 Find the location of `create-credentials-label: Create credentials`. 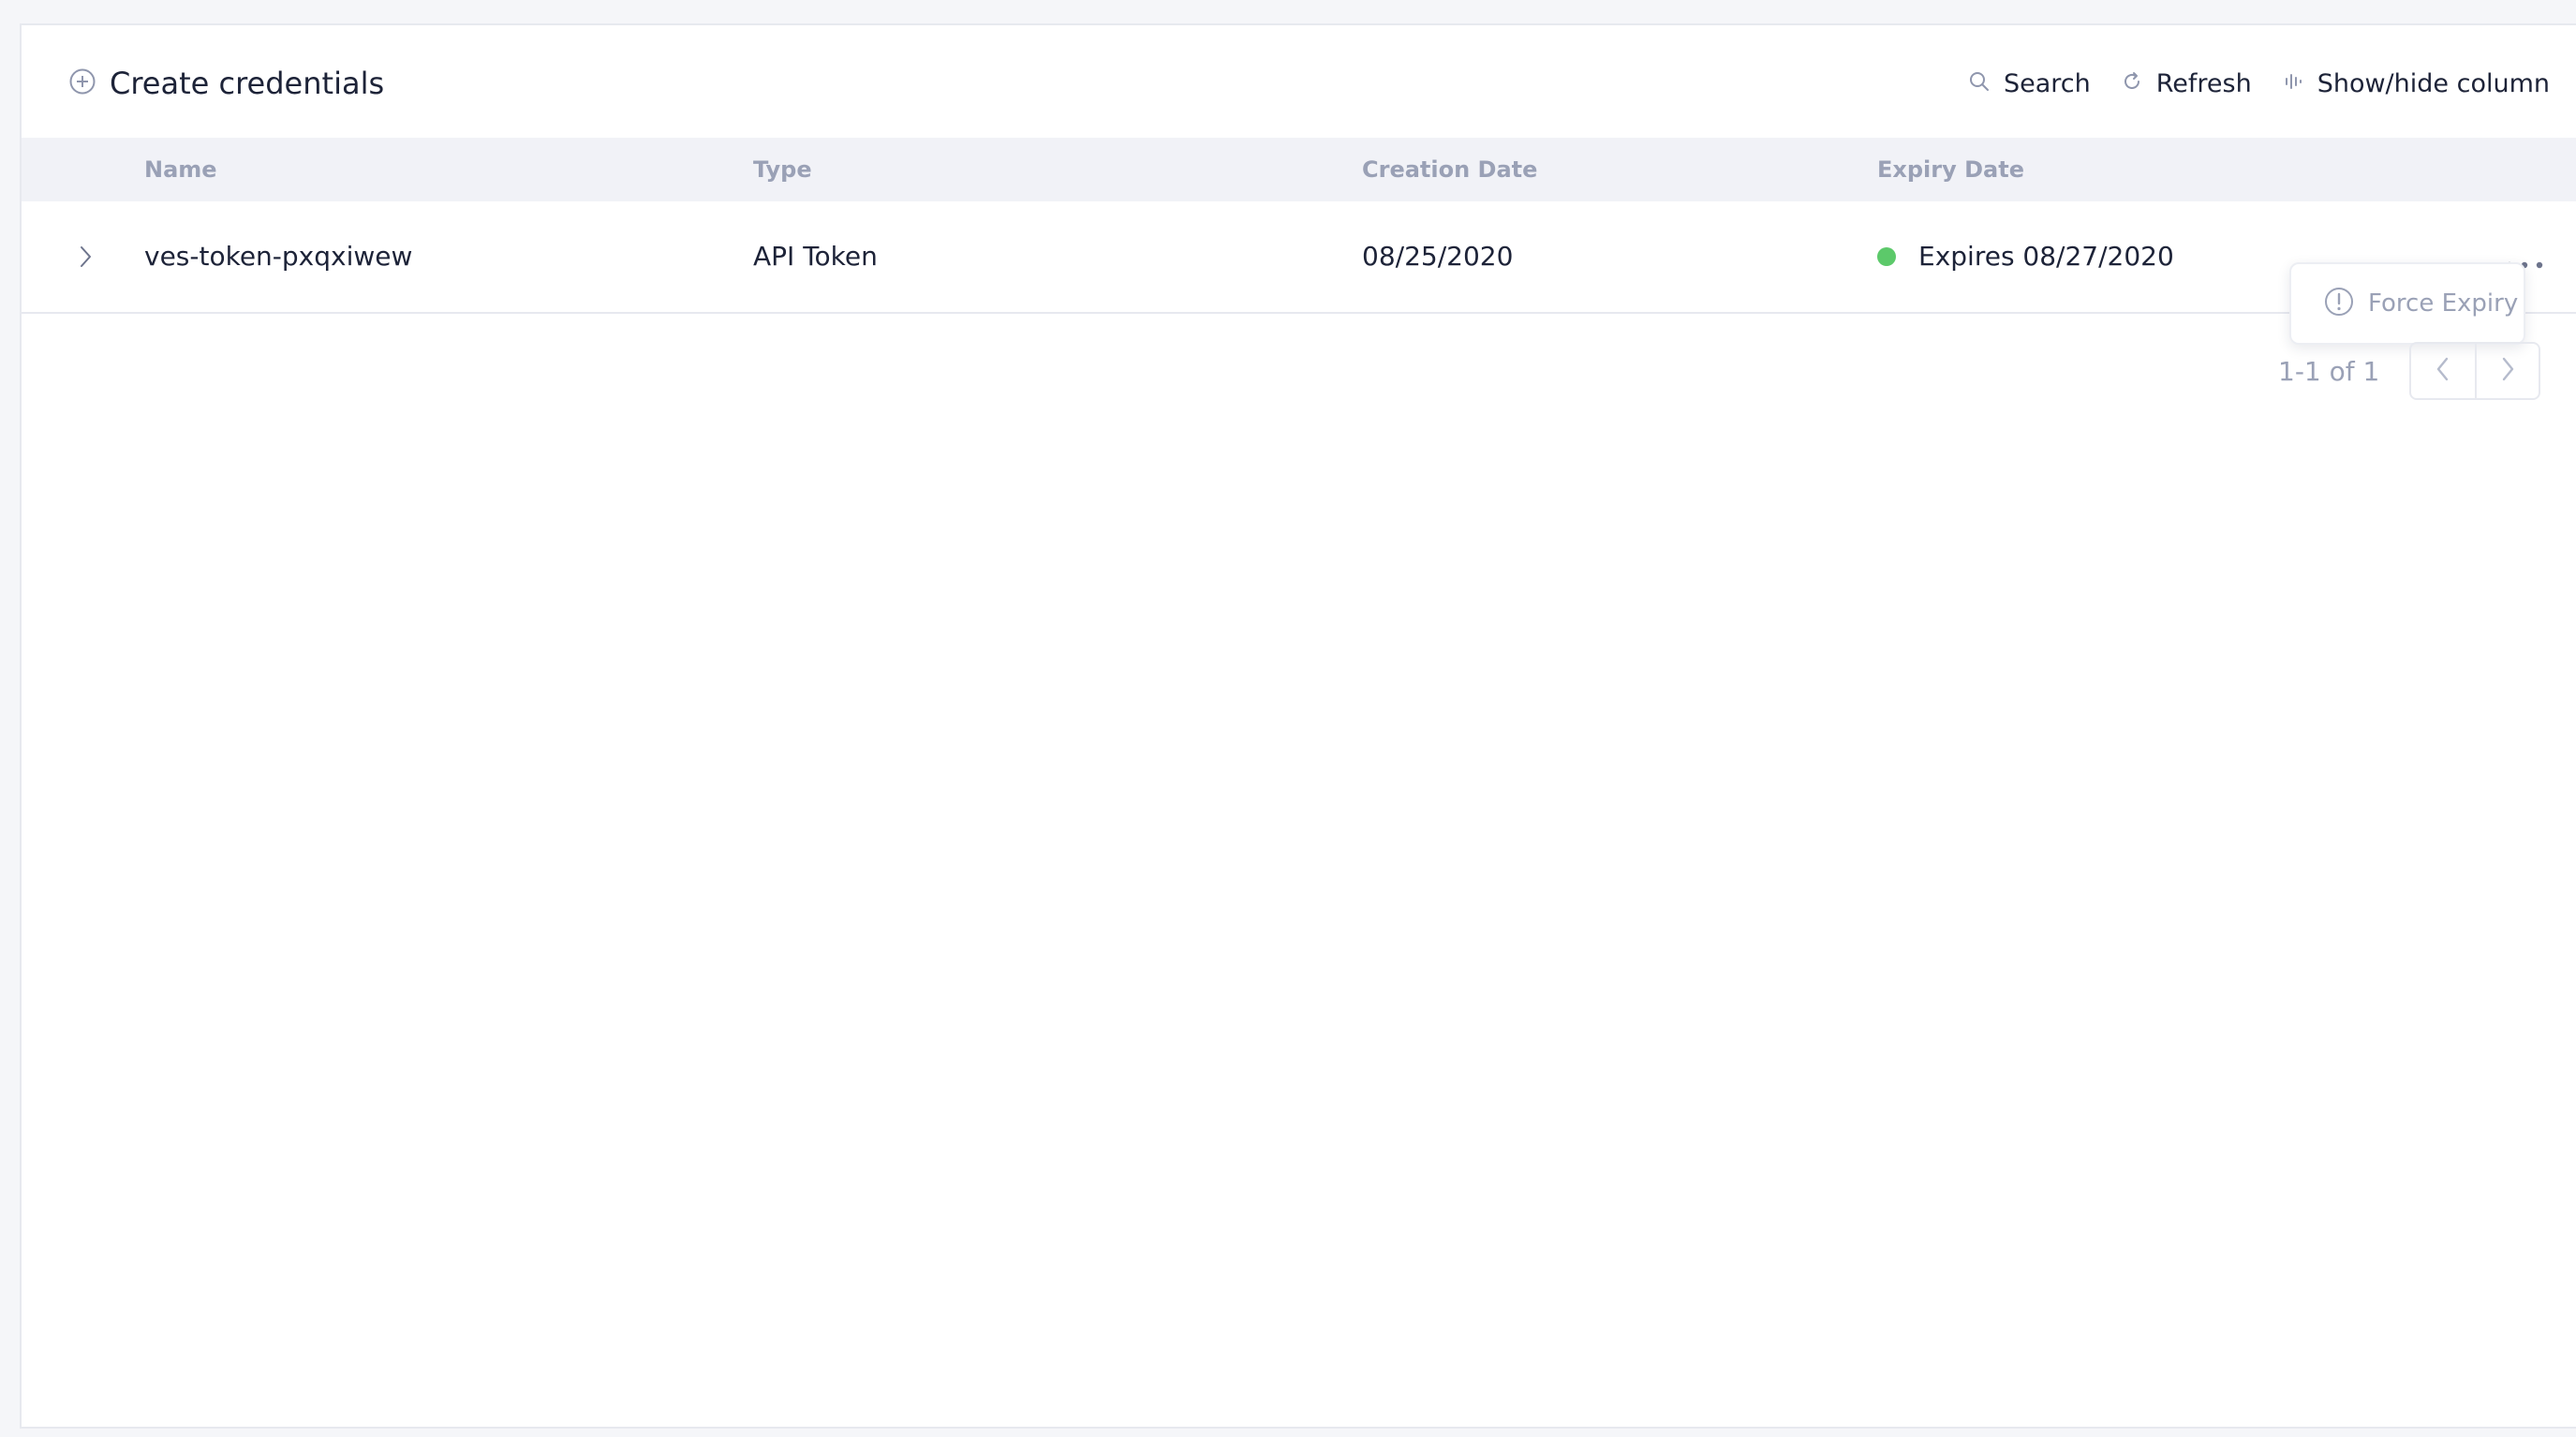

create-credentials-label: Create credentials is located at coordinates (247, 83).